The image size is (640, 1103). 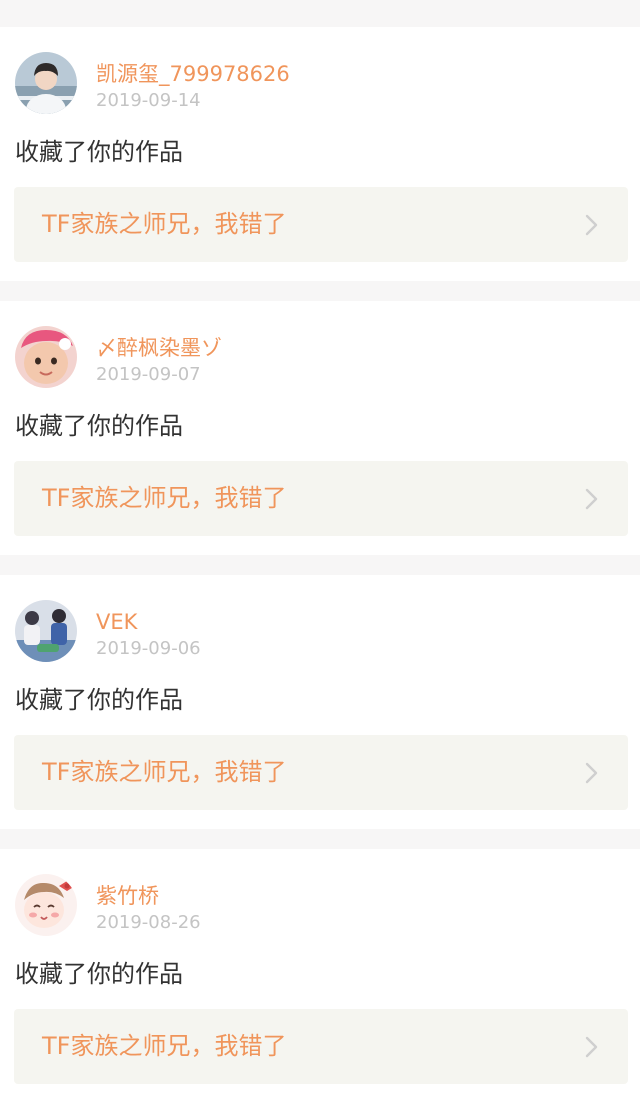 What do you see at coordinates (159, 348) in the screenshot?
I see `user-name: 〆醉枫染墨ゾ` at bounding box center [159, 348].